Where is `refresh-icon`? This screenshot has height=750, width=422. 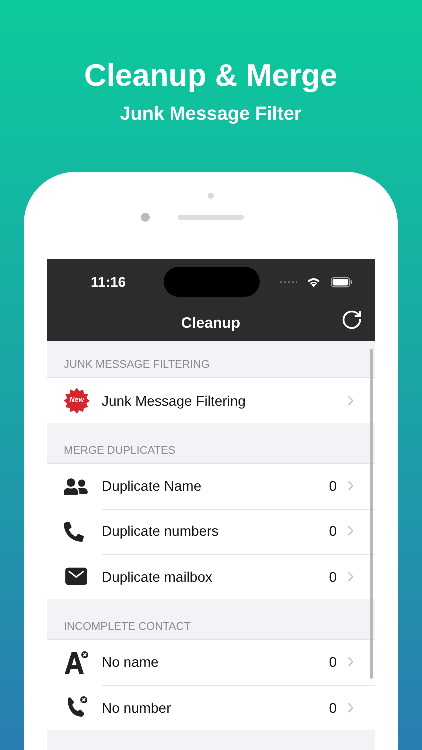 refresh-icon is located at coordinates (352, 320).